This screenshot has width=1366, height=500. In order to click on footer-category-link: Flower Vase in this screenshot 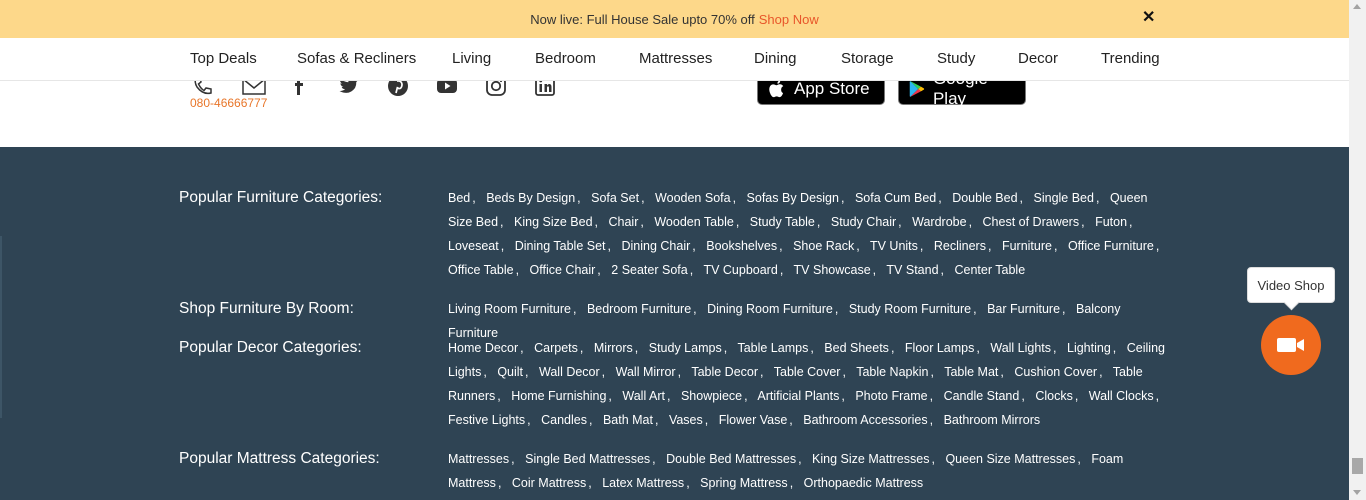, I will do `click(753, 420)`.